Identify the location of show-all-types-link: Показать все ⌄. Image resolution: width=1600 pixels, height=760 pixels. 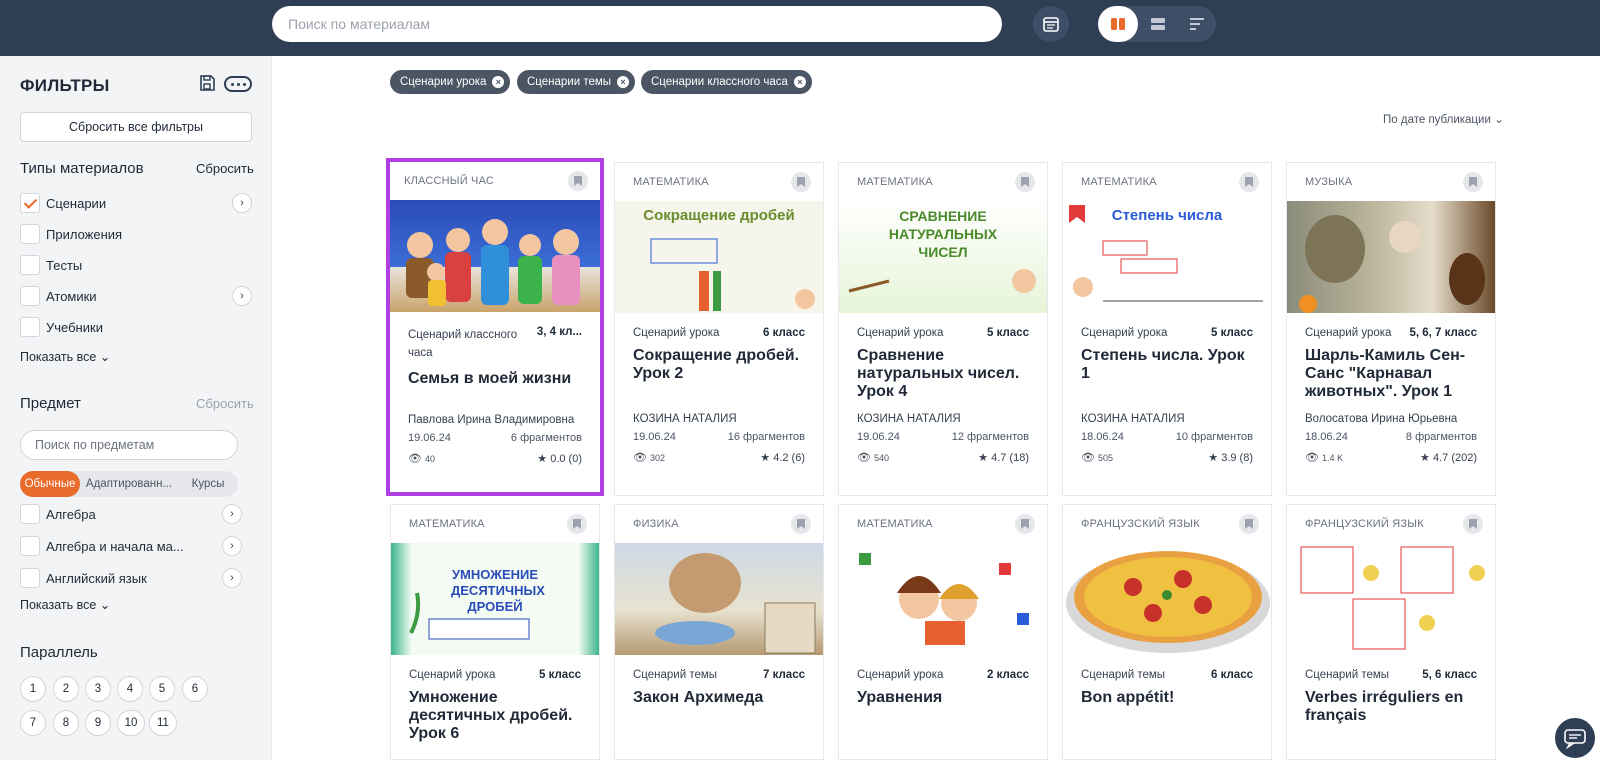
(65, 356).